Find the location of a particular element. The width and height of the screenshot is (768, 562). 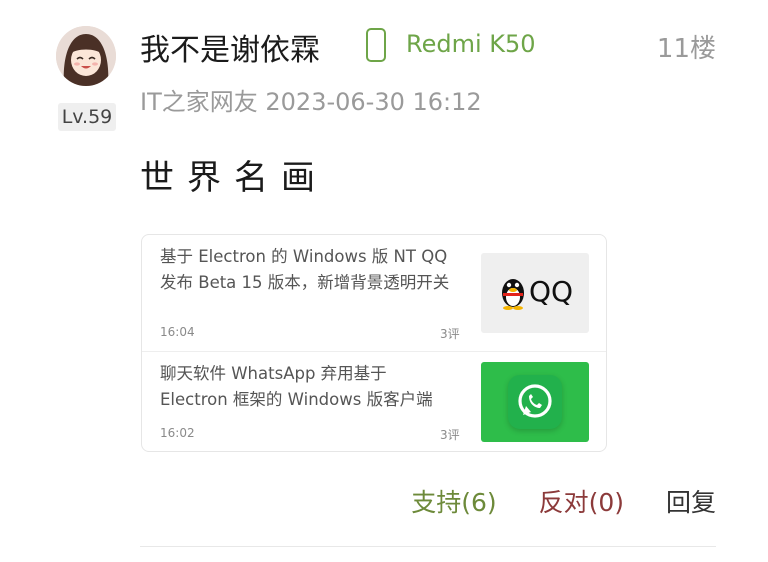

oppose-button: 反对(0) is located at coordinates (581, 502).